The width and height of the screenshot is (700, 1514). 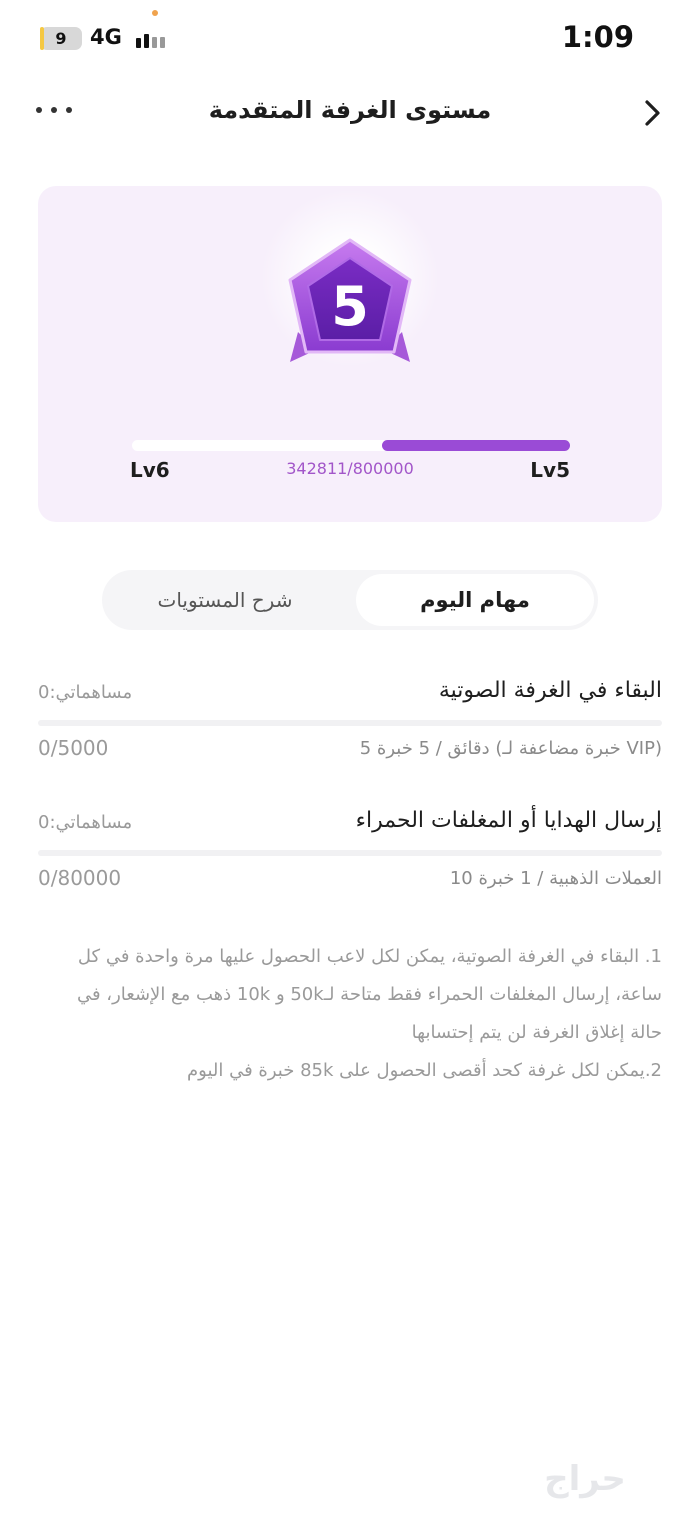 What do you see at coordinates (106, 37) in the screenshot?
I see `network-type: 4G` at bounding box center [106, 37].